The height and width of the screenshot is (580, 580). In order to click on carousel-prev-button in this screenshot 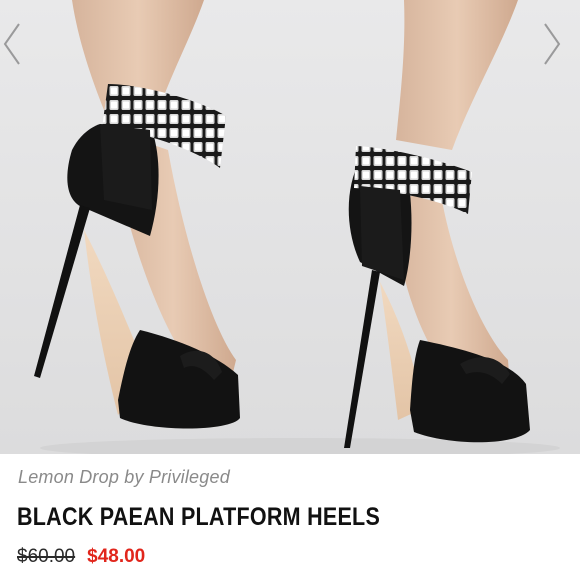, I will do `click(19, 57)`.